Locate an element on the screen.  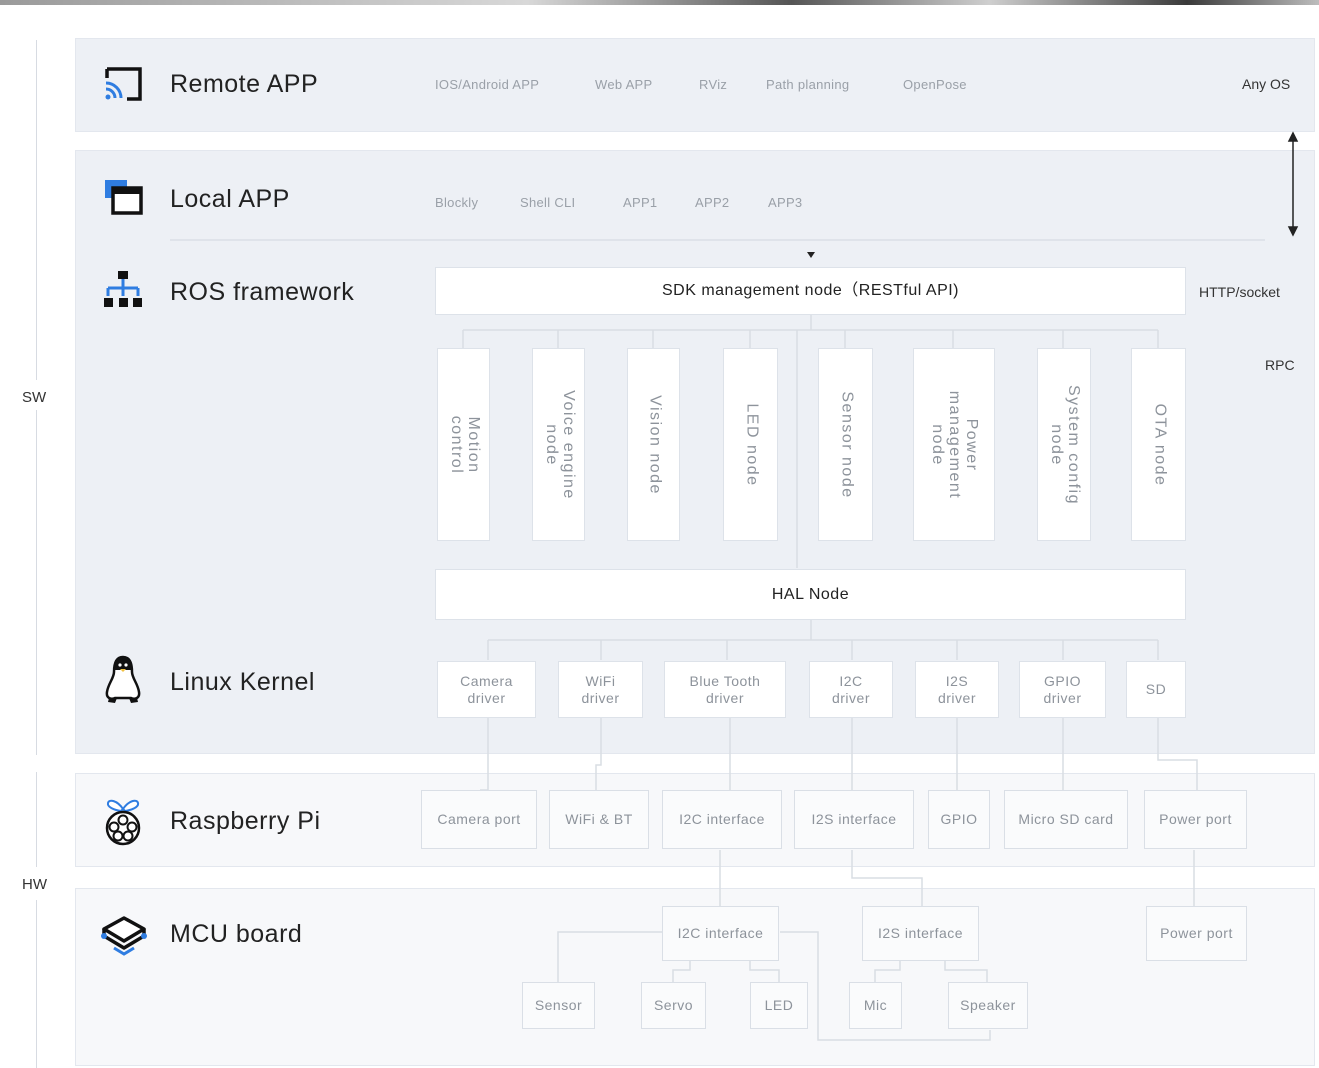
micro-sd-card-port: Micro SD card is located at coordinates (1066, 819).